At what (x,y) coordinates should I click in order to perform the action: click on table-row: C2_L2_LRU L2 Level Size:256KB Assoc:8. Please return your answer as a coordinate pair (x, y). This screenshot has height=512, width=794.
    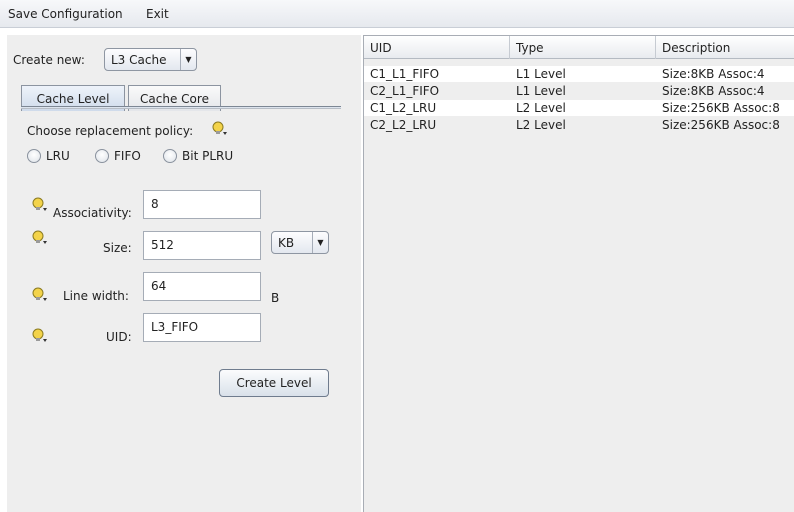
    Looking at the image, I should click on (579, 125).